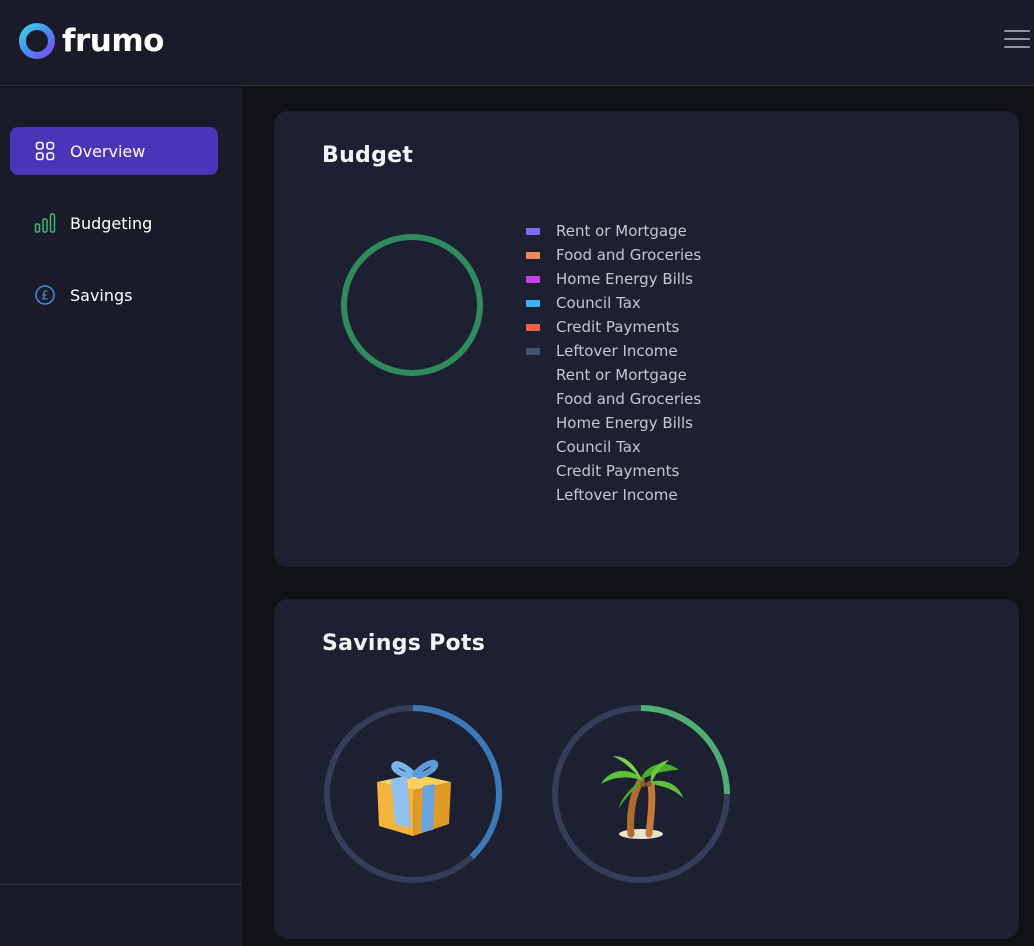 The height and width of the screenshot is (946, 1034). I want to click on sidebar-item-budgeting: Budgeting, so click(114, 223).